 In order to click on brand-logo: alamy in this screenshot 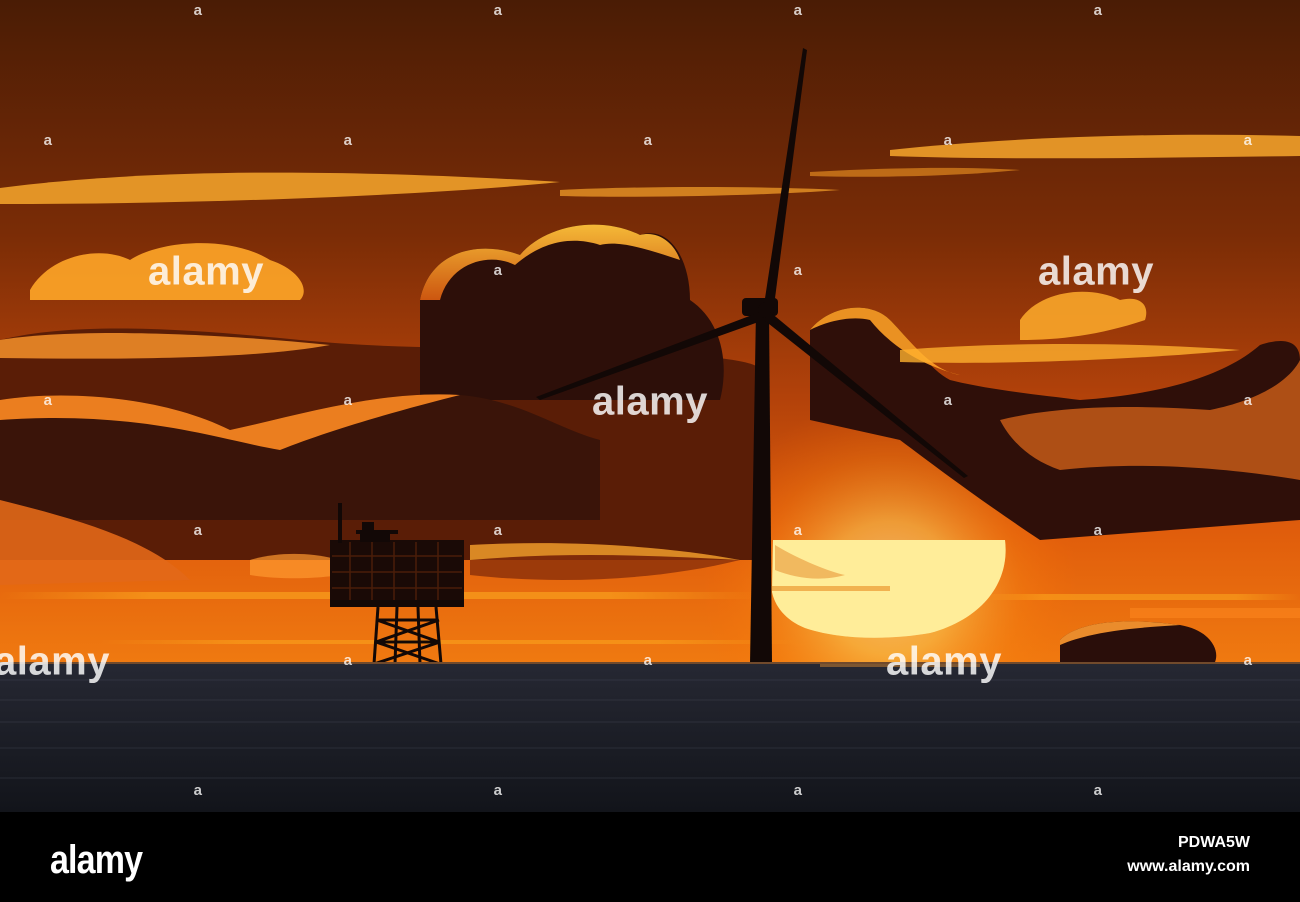, I will do `click(96, 860)`.